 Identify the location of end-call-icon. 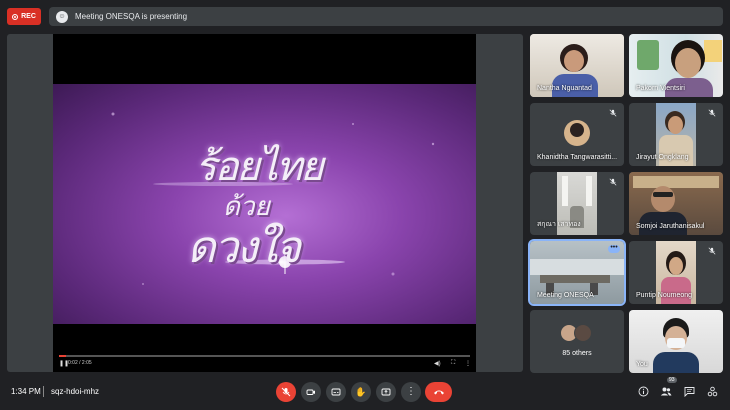
(438, 392).